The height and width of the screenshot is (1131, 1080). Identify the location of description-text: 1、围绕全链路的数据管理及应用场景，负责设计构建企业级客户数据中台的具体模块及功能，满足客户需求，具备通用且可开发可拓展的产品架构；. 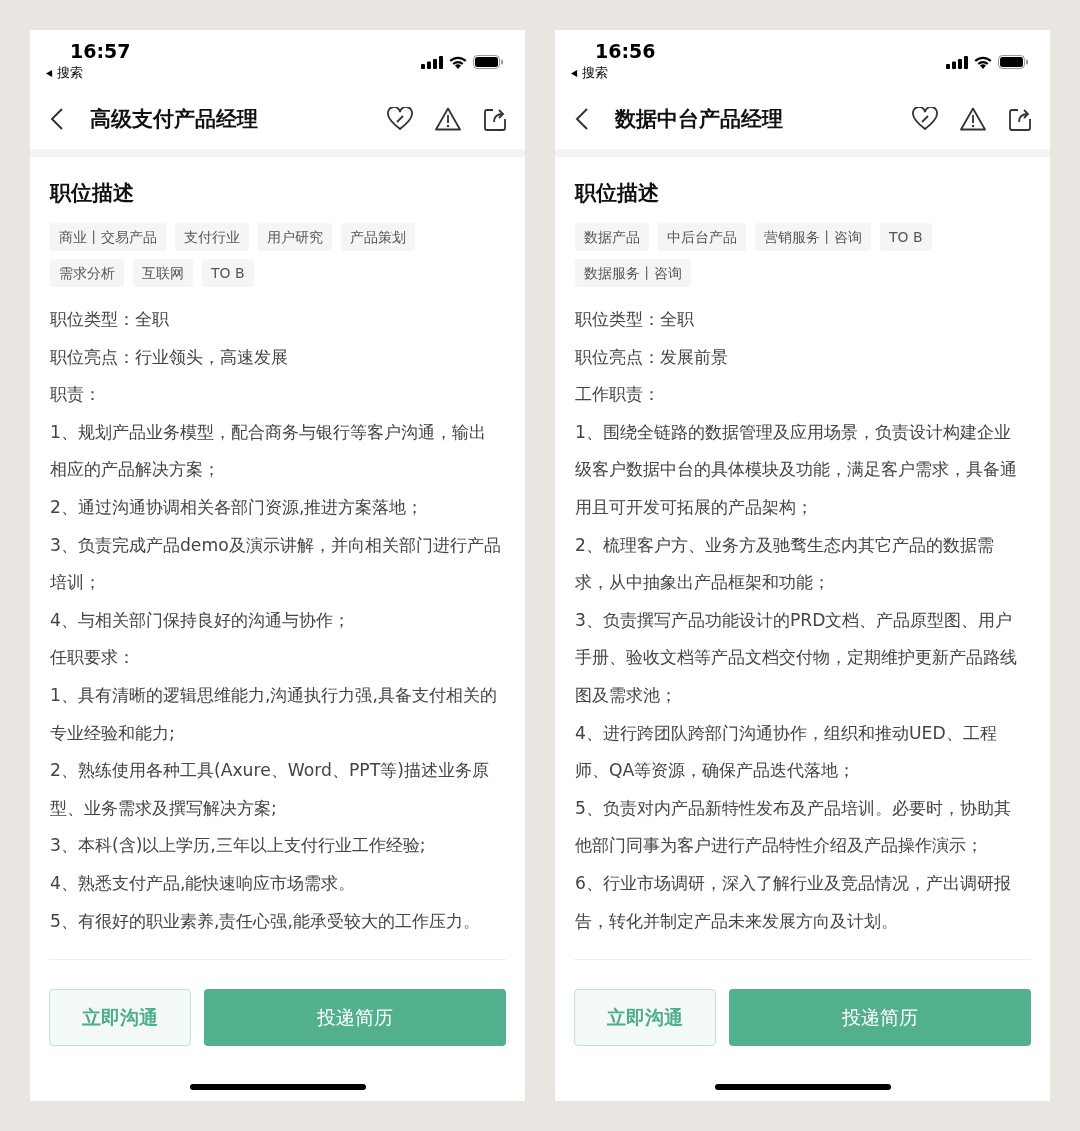
(796, 469).